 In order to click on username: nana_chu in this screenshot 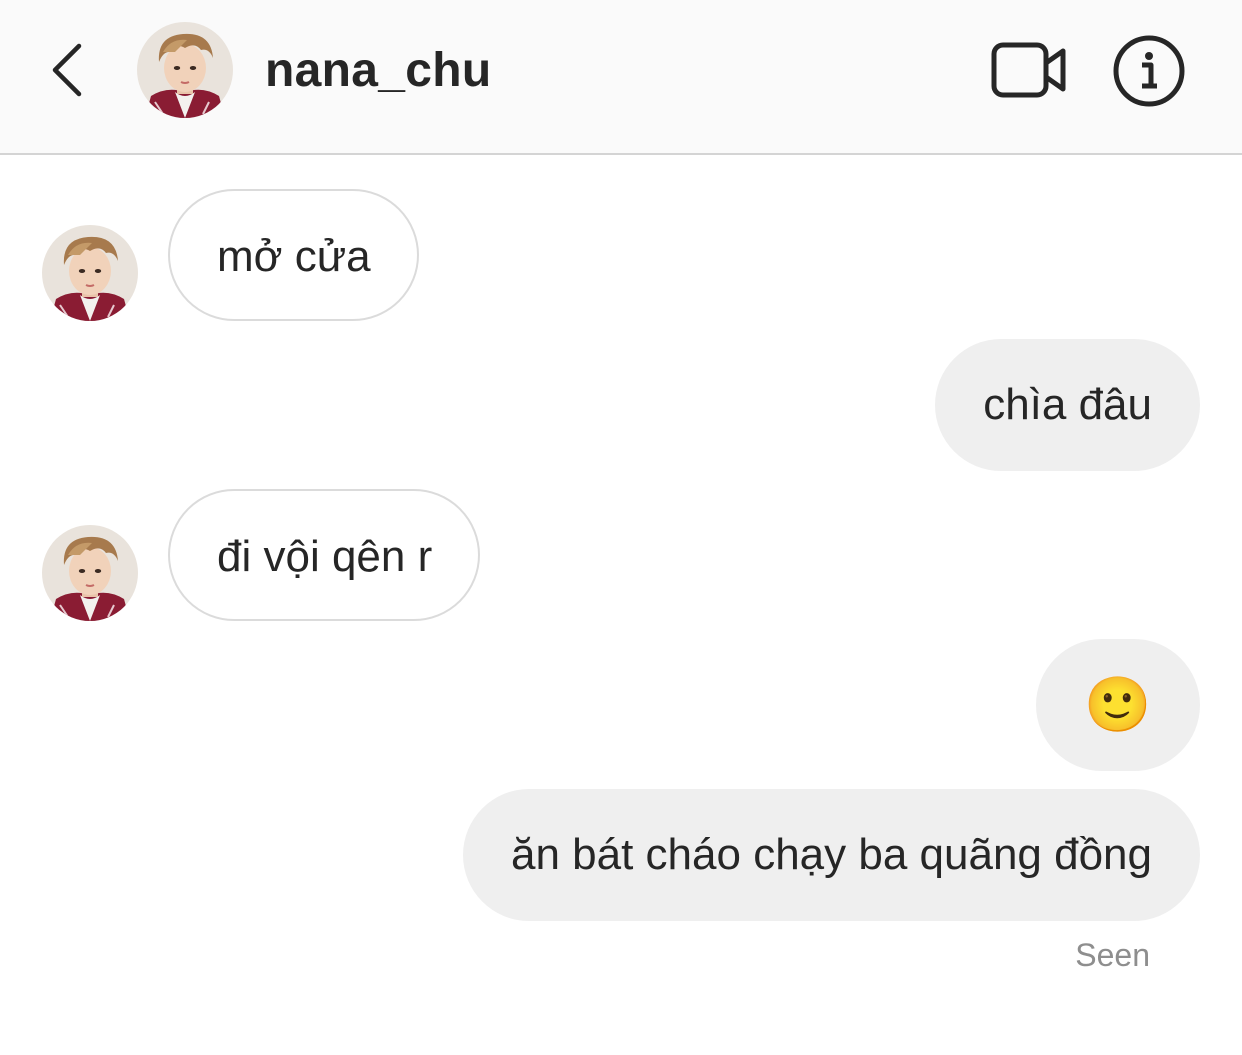, I will do `click(378, 71)`.